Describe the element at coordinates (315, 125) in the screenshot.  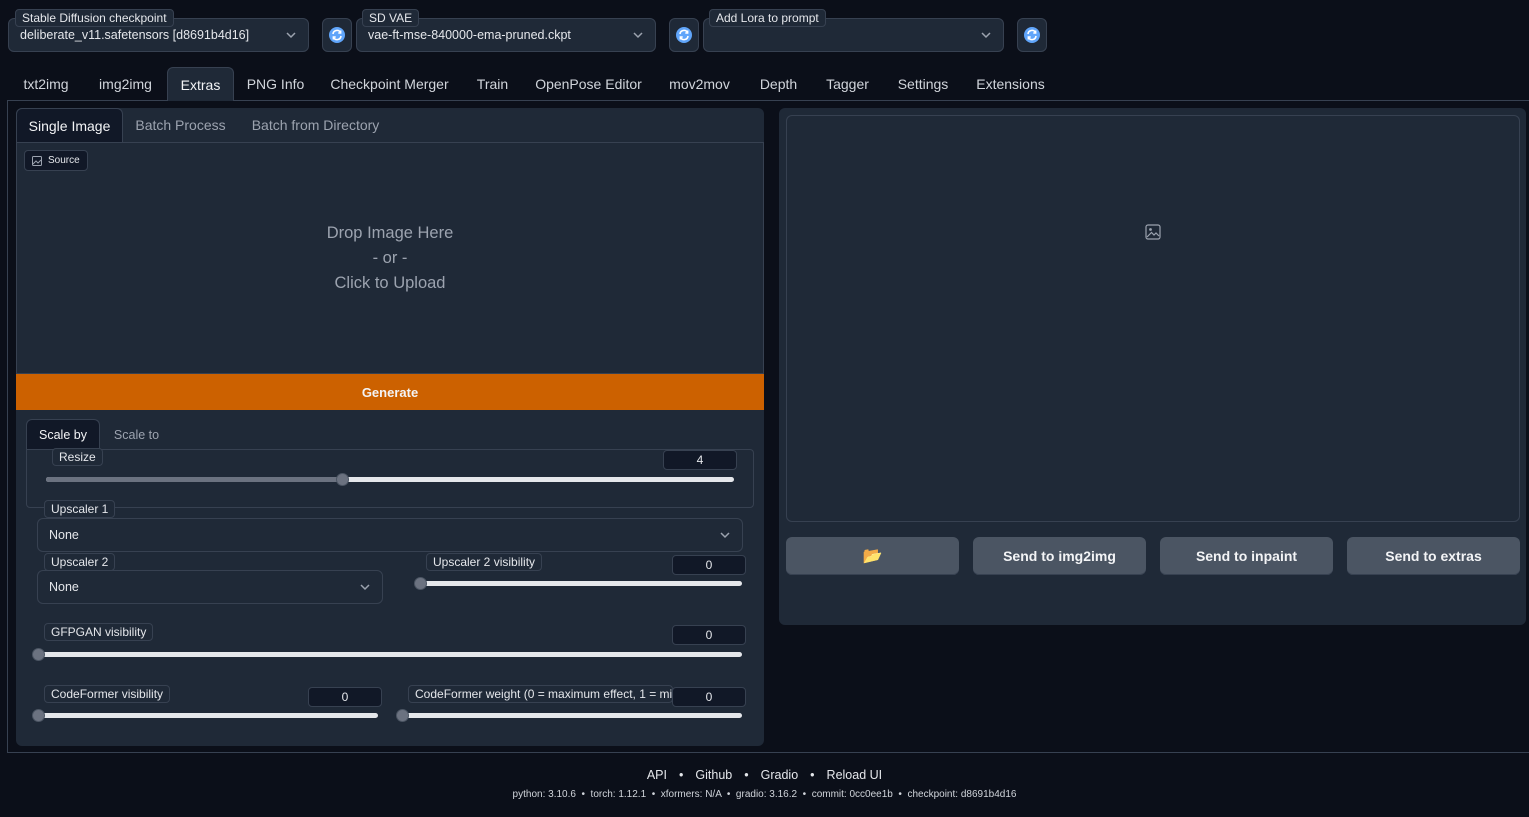
I see `subtab-batch-from-directory: Batch from Directory` at that location.